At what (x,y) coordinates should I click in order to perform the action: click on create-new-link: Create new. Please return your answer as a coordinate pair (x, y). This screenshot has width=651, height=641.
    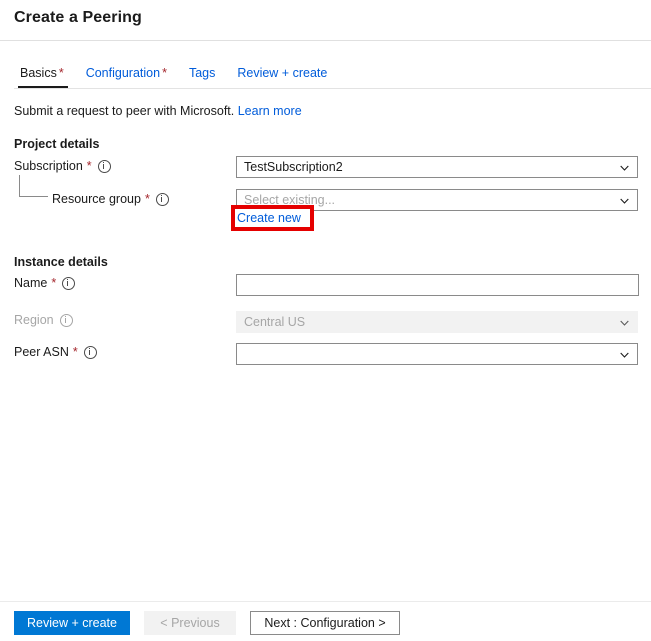
    Looking at the image, I should click on (269, 218).